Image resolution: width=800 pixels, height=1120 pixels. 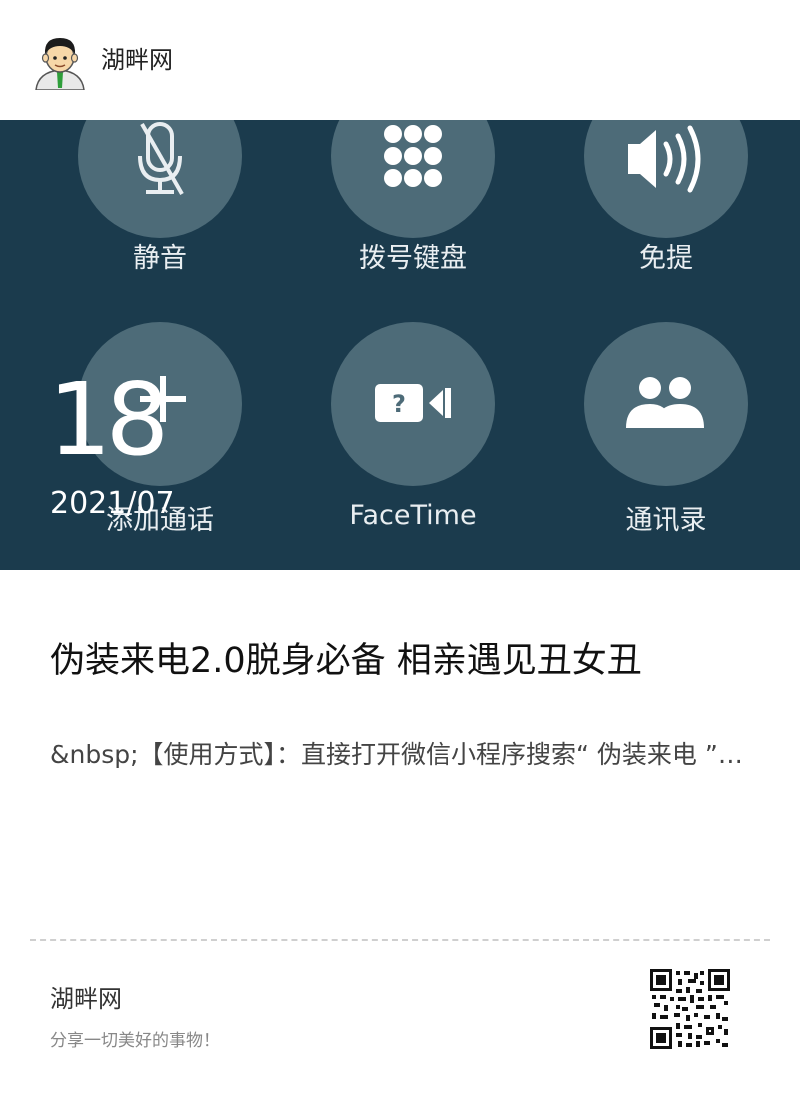 What do you see at coordinates (161, 158) in the screenshot?
I see `mic-muted-icon` at bounding box center [161, 158].